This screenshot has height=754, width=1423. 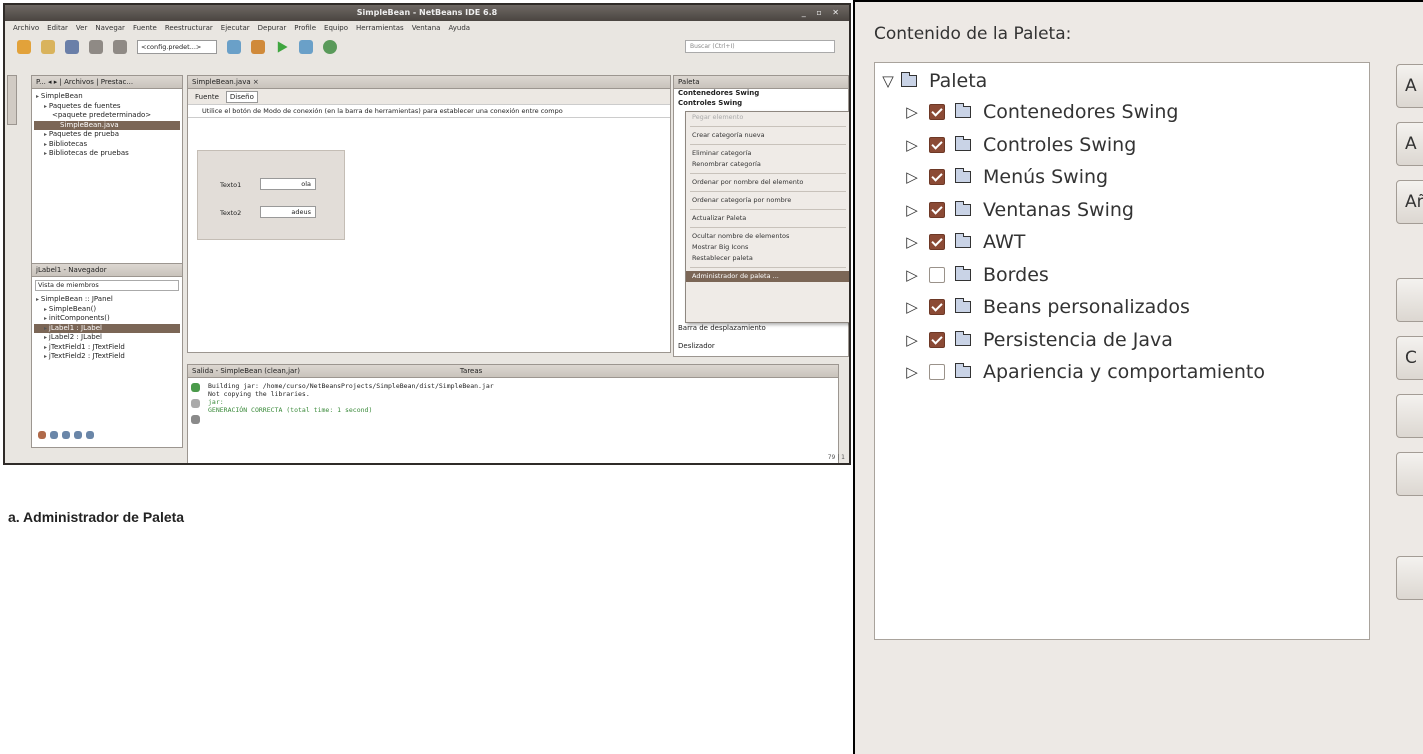 I want to click on context-menu-item: Actualizar Paleta, so click(x=767, y=218).